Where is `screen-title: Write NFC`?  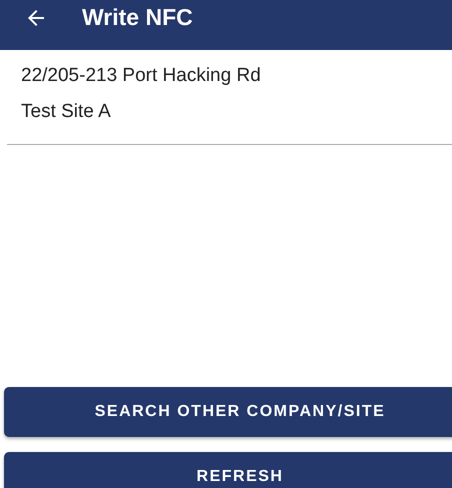
screen-title: Write NFC is located at coordinates (137, 17).